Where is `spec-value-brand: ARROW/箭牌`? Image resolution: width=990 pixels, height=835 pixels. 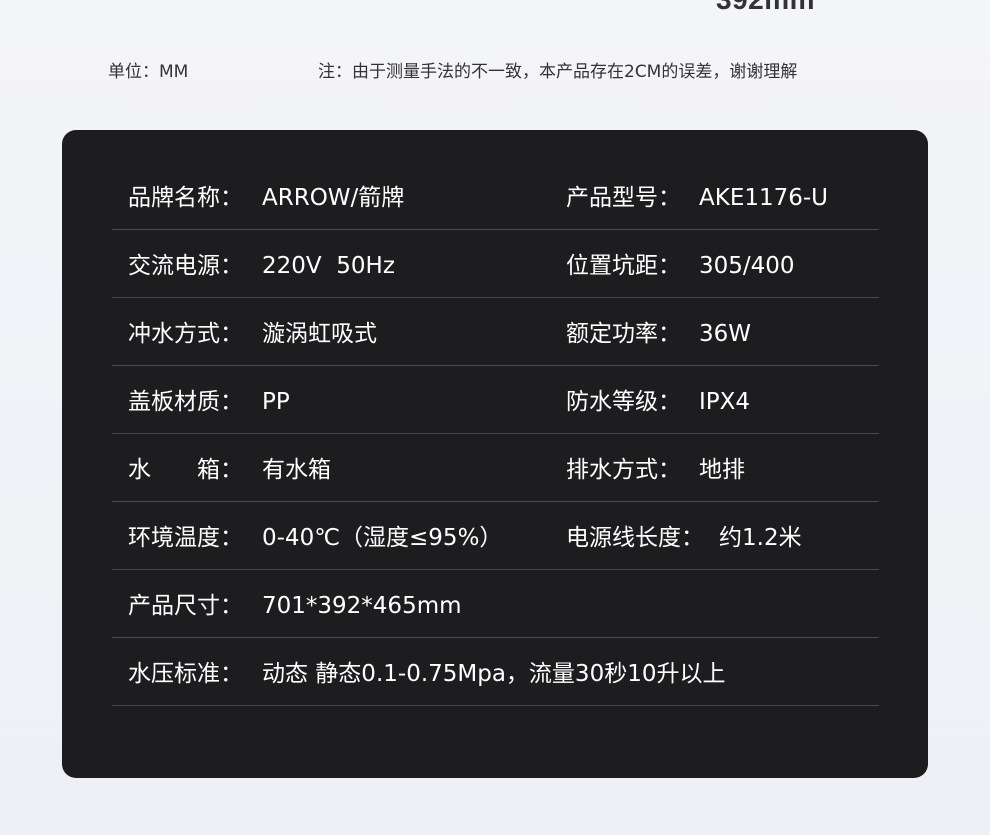 spec-value-brand: ARROW/箭牌 is located at coordinates (333, 198).